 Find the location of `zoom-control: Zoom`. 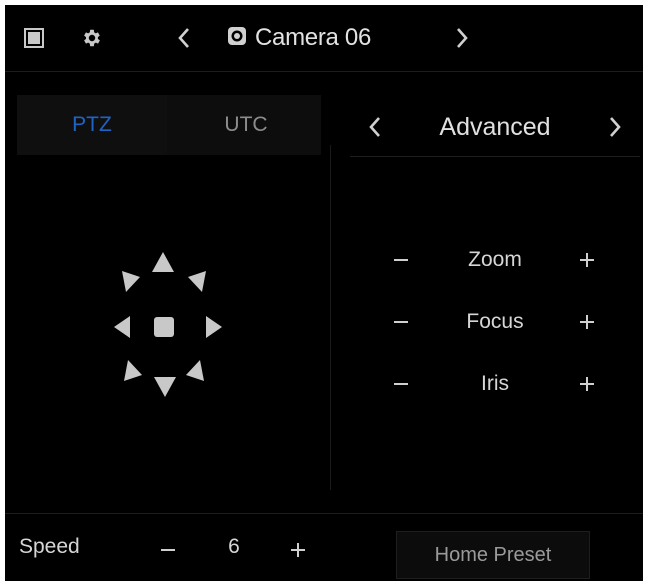

zoom-control: Zoom is located at coordinates (495, 260).